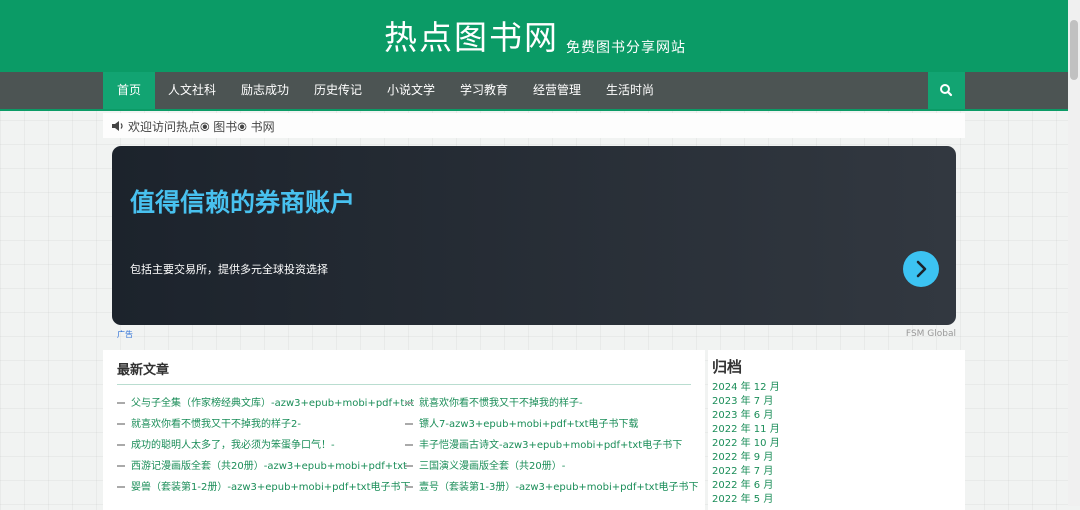 This screenshot has height=510, width=1080. What do you see at coordinates (117, 126) in the screenshot?
I see `speaker-icon` at bounding box center [117, 126].